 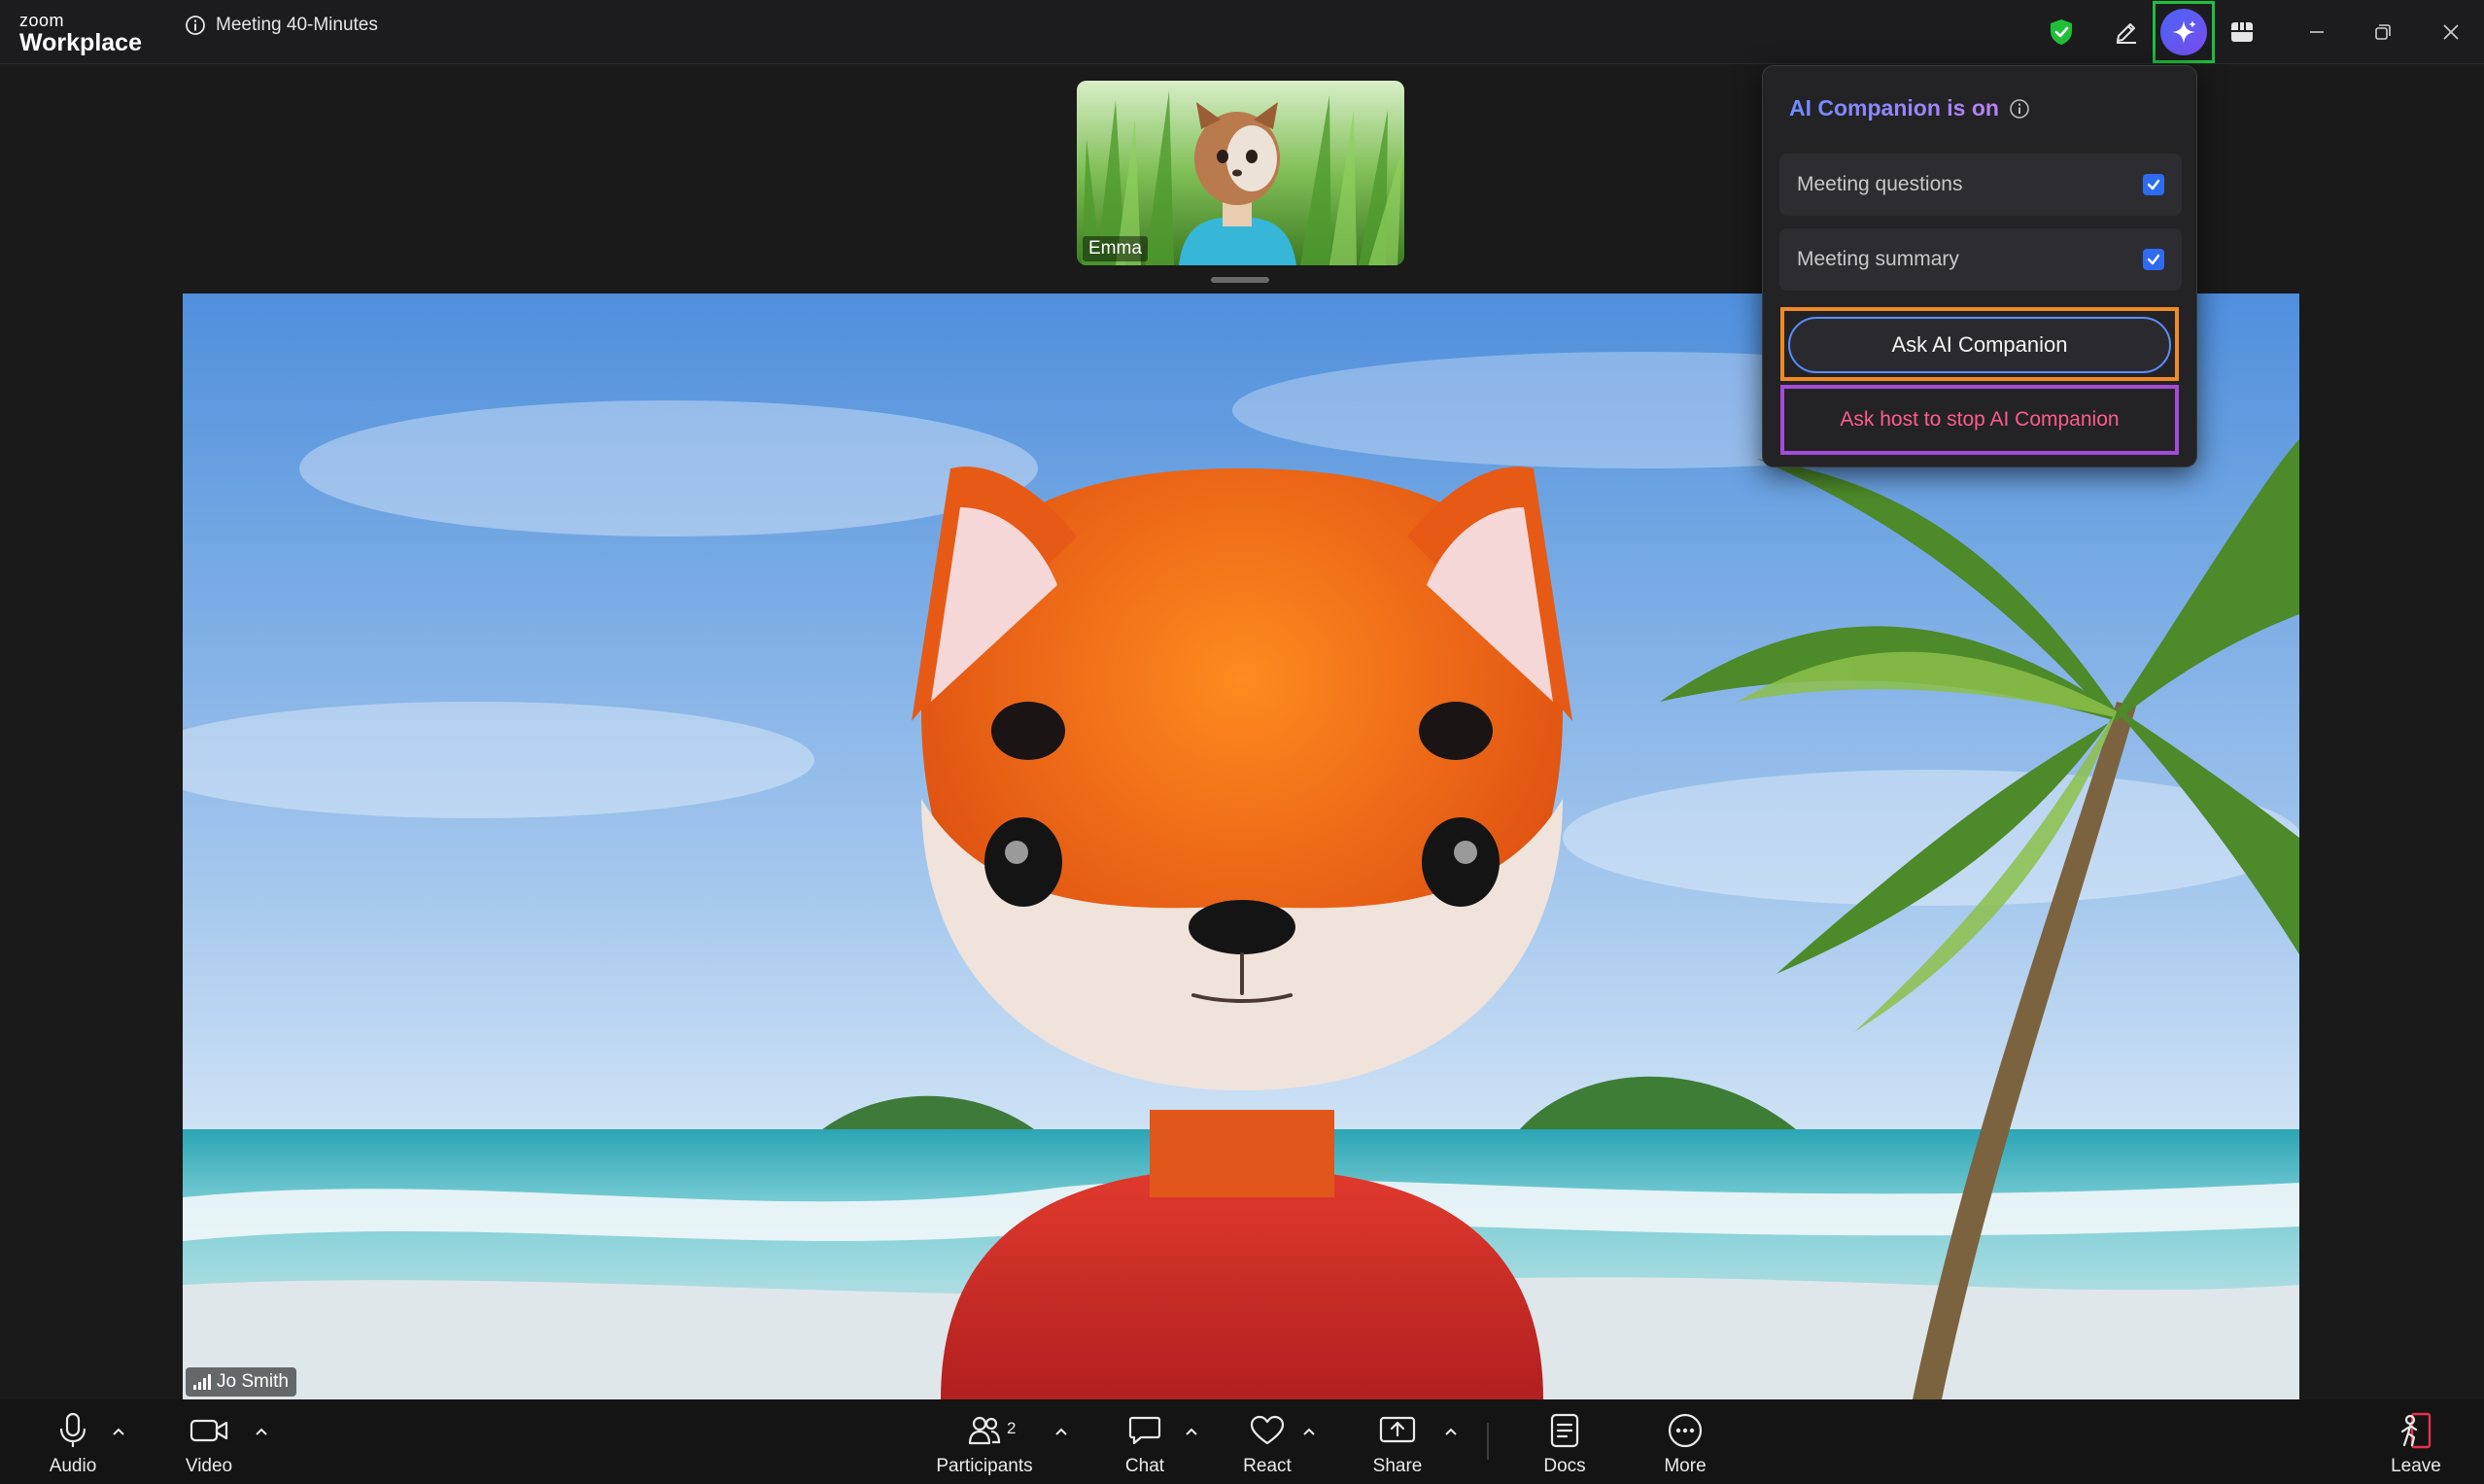 I want to click on audio-button: Audio, so click(x=73, y=1441).